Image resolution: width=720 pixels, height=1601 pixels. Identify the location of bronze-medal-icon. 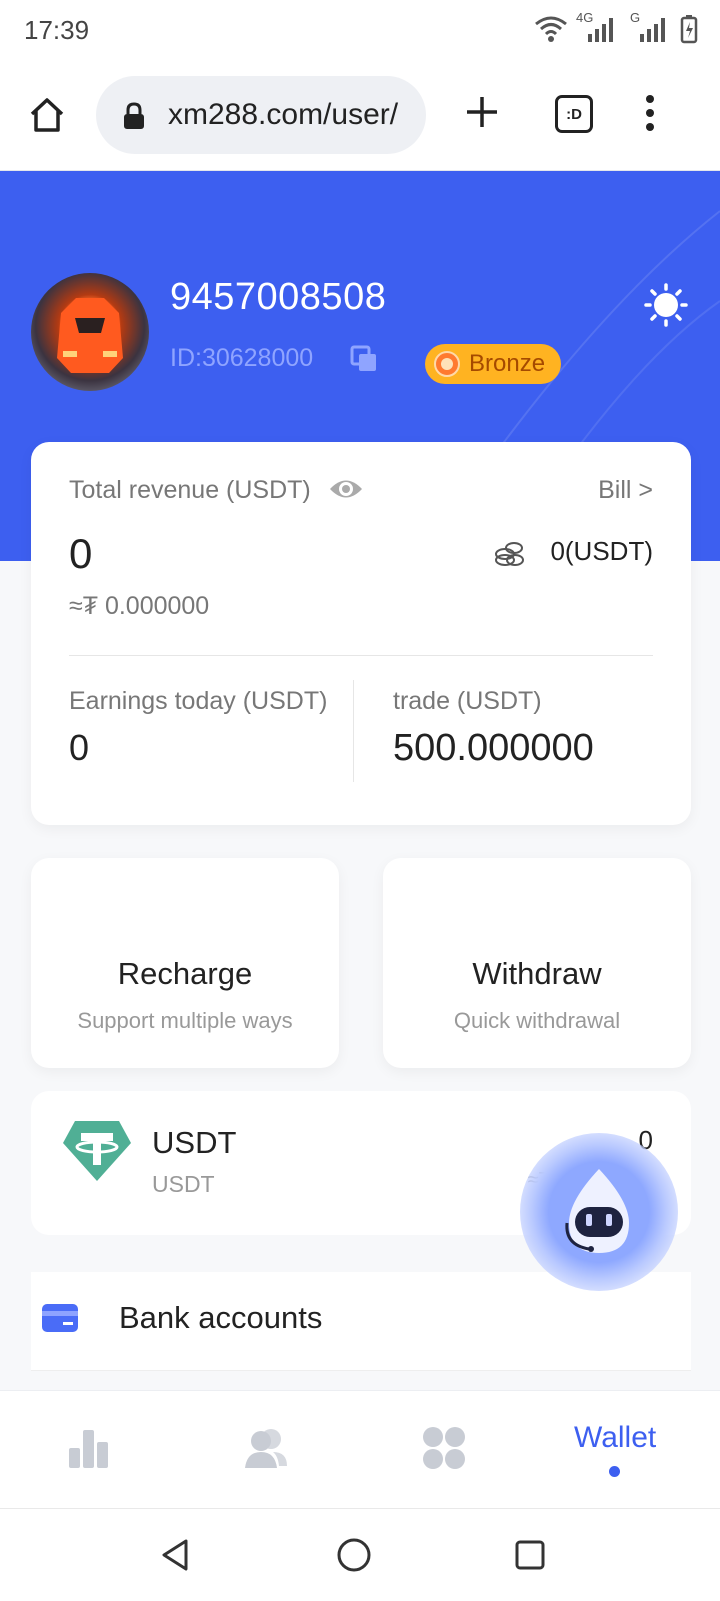
(447, 364).